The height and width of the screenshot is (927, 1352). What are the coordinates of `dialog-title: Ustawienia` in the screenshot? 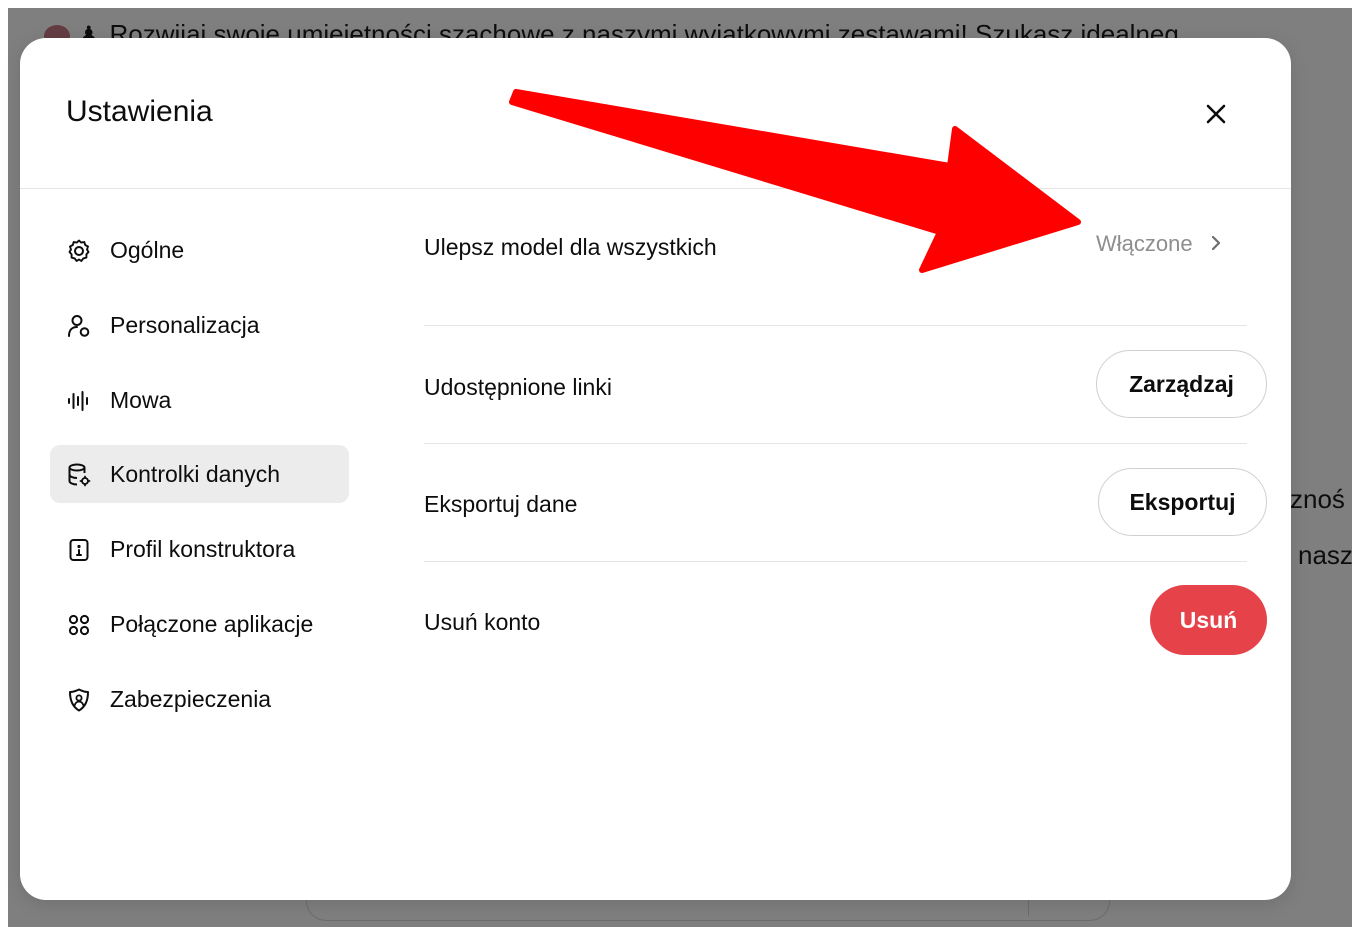 It's located at (139, 111).